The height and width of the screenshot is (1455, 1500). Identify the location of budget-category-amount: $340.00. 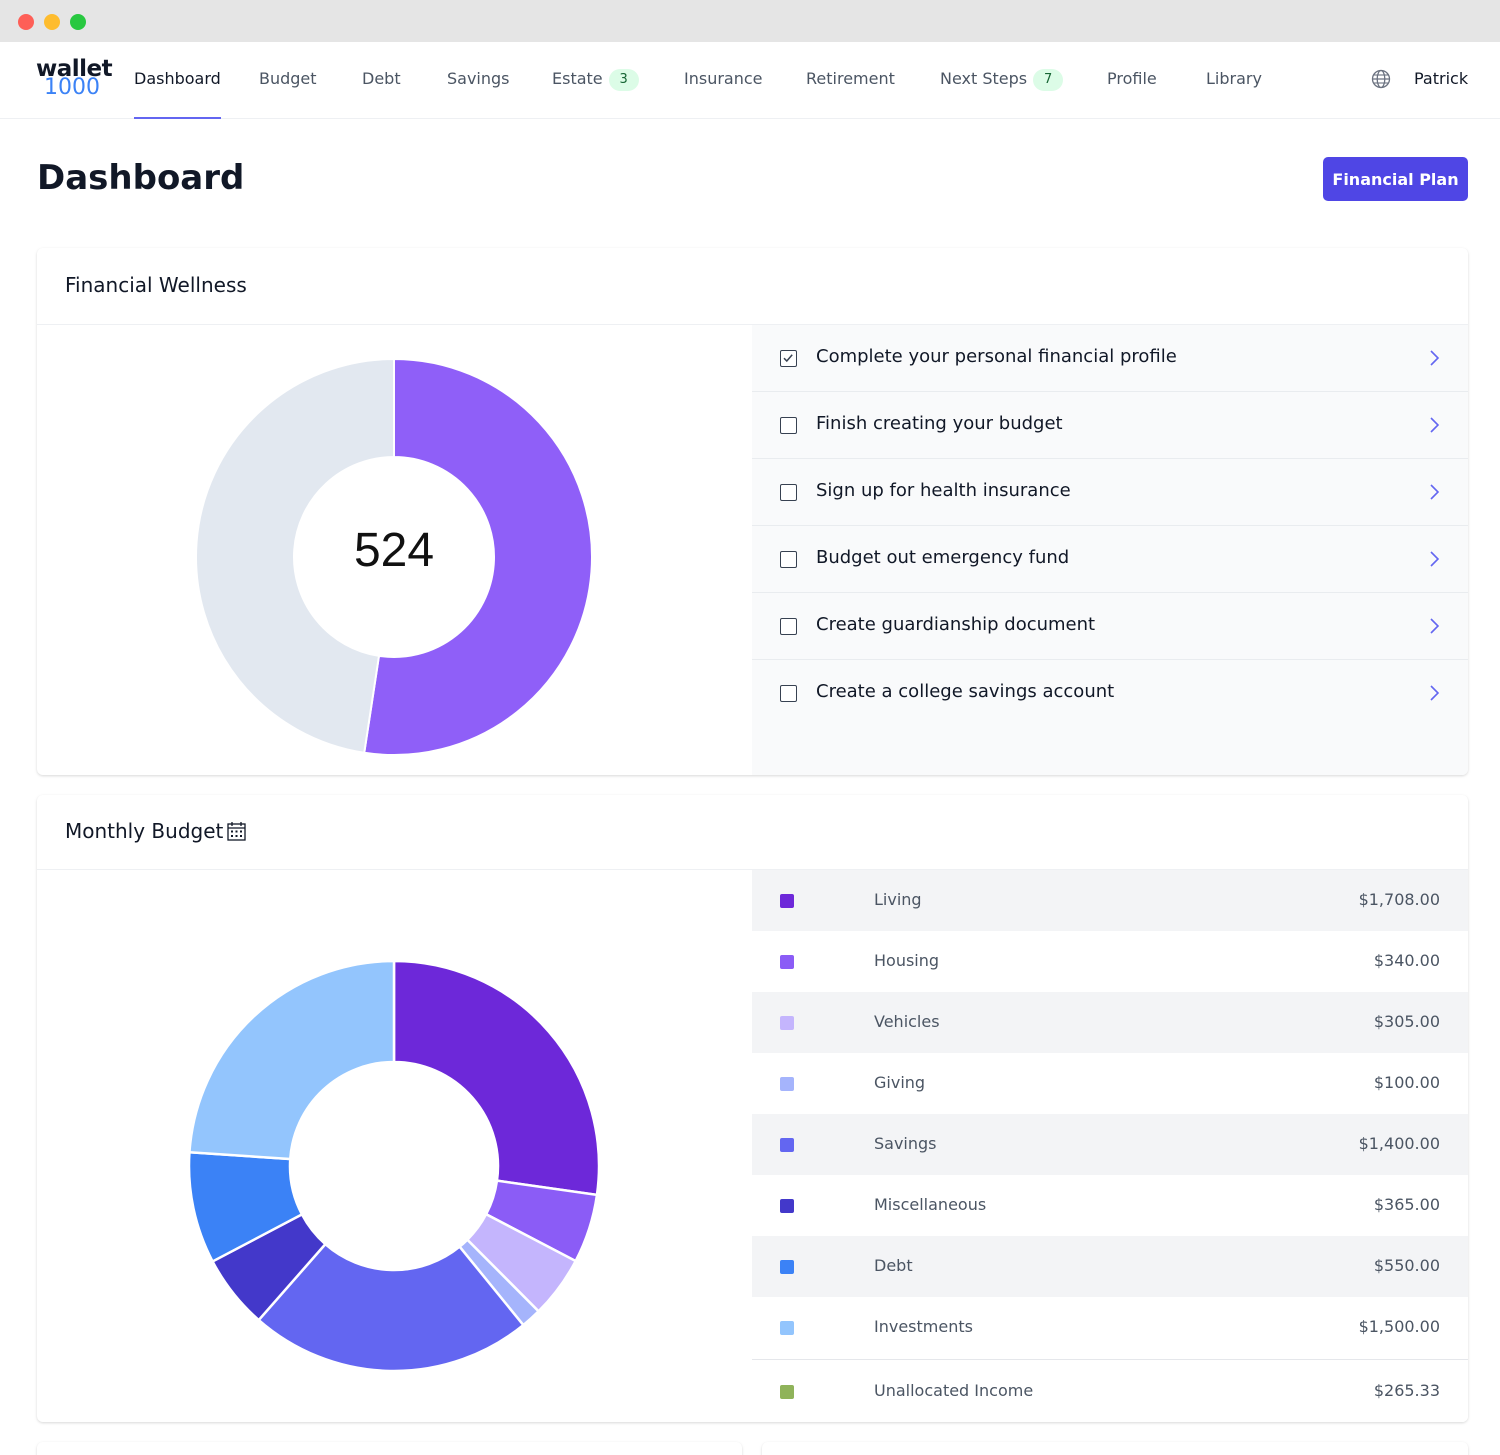
(1406, 960).